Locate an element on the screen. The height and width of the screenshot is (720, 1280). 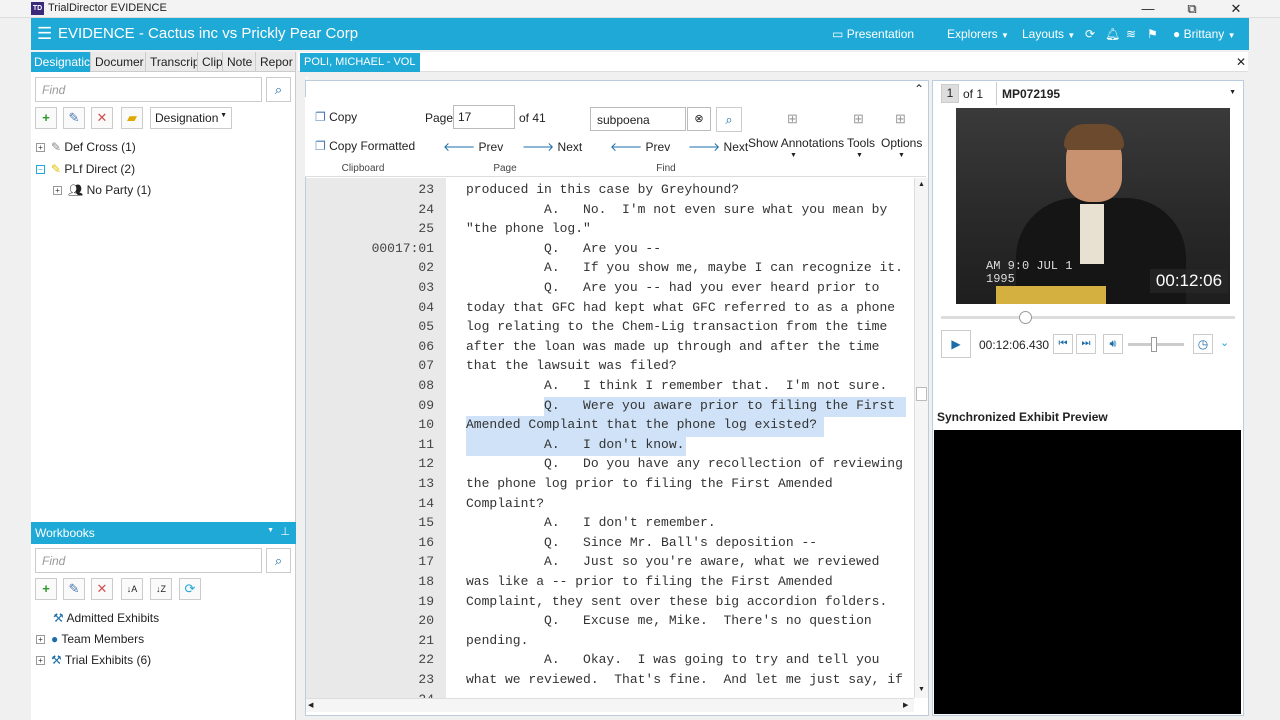
find-prev-button: 🡐 Prev is located at coordinates (640, 146).